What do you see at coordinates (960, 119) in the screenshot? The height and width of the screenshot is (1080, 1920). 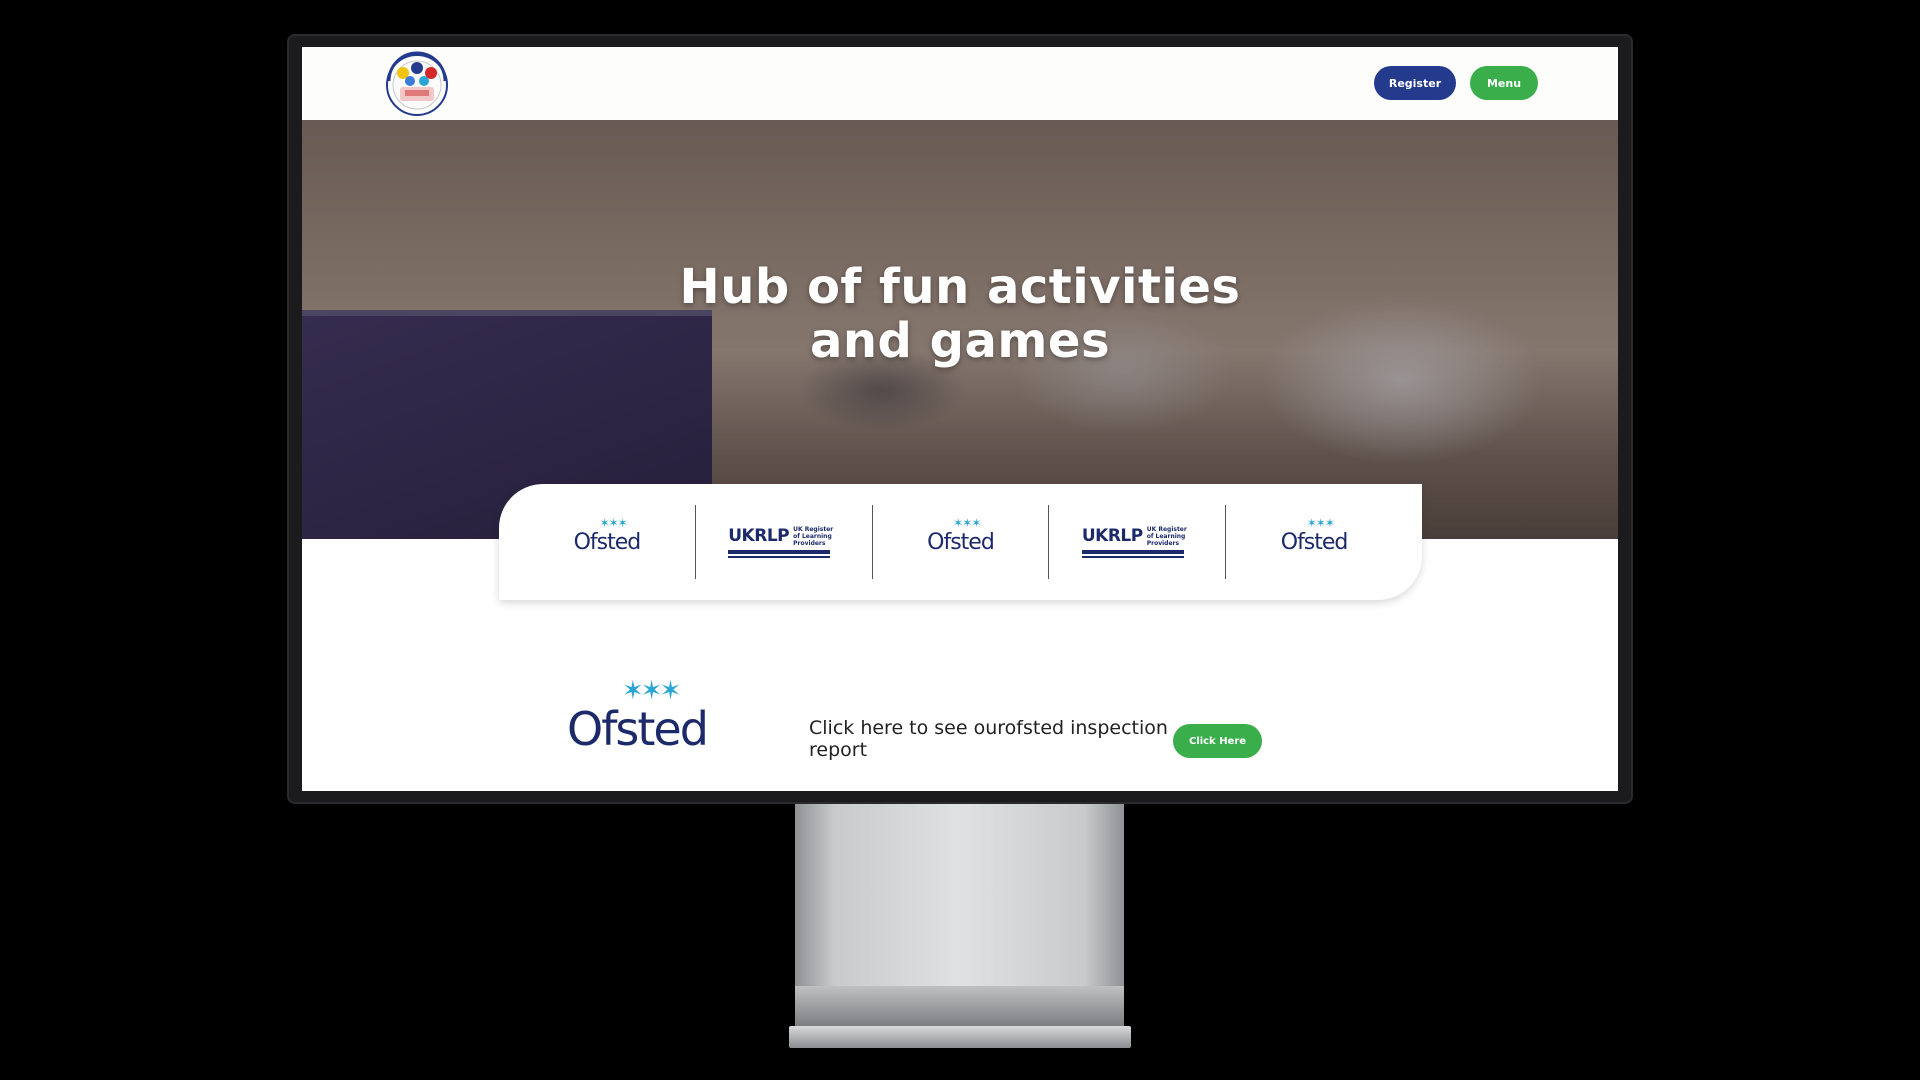 I see `ofsted-report-section` at bounding box center [960, 119].